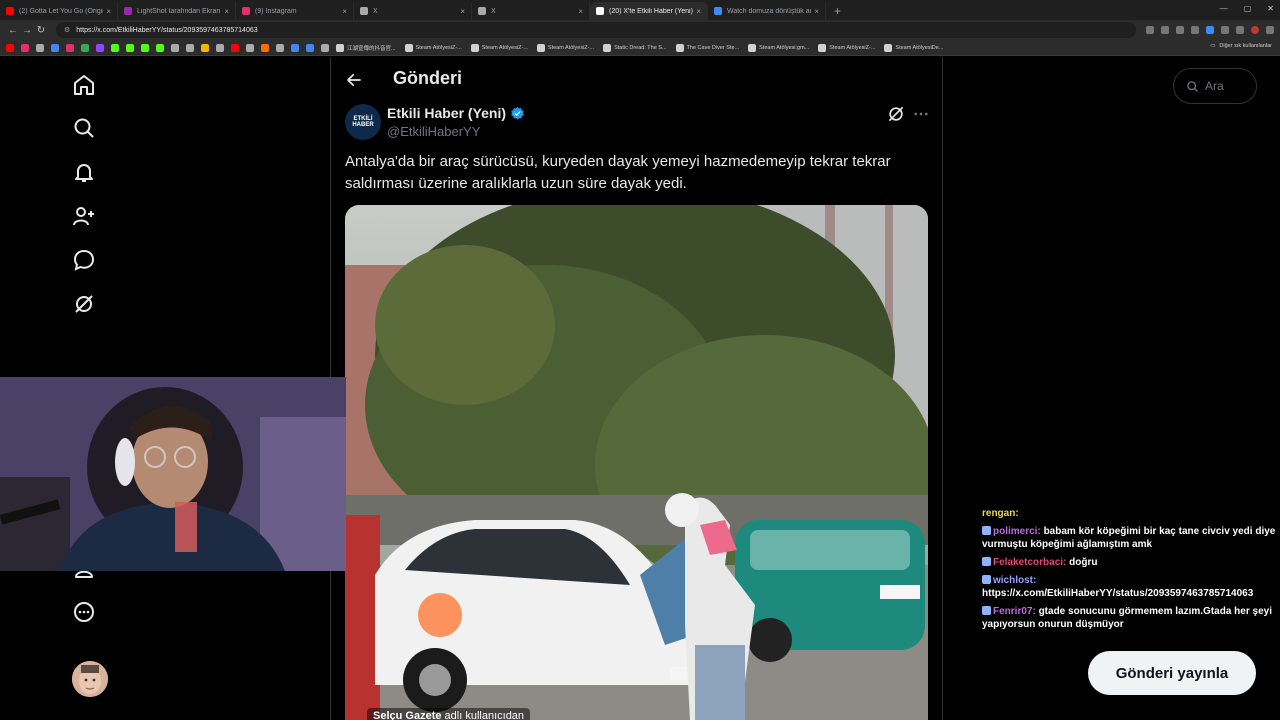 The image size is (1280, 720). I want to click on grok-explain-button, so click(896, 114).